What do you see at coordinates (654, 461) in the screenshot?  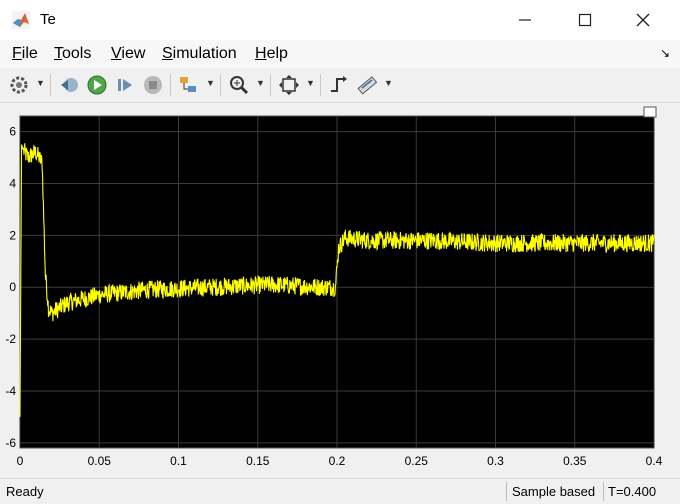 I see `x-tick-label: 0.4` at bounding box center [654, 461].